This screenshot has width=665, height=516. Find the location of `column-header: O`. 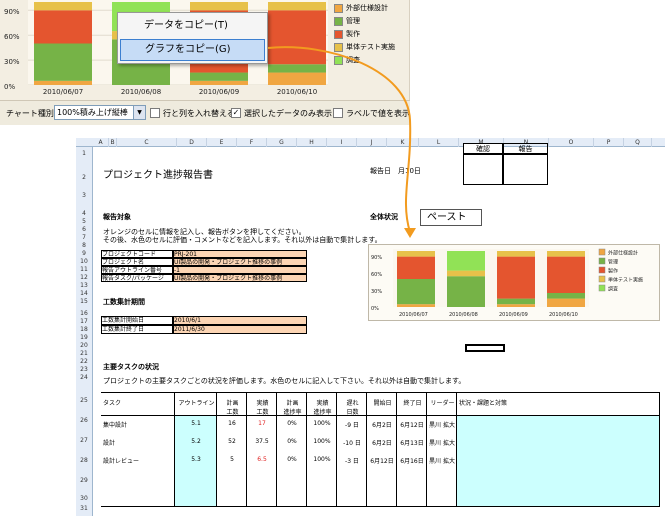

column-header: O is located at coordinates (571, 142).